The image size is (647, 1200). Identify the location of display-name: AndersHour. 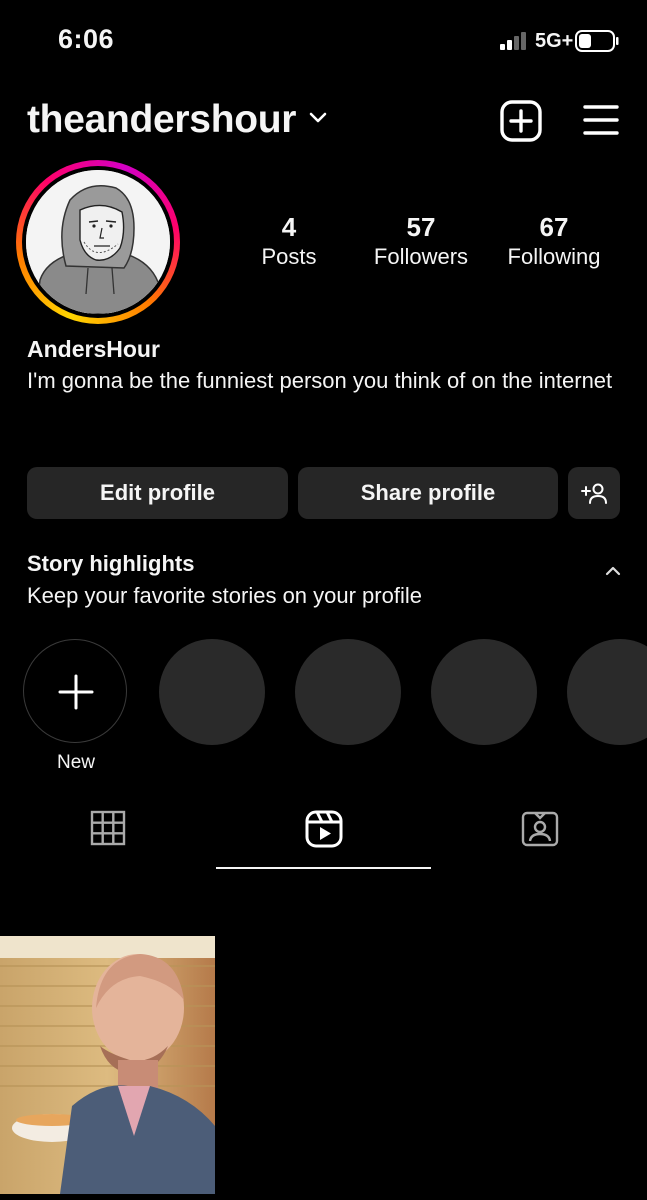
(93, 349).